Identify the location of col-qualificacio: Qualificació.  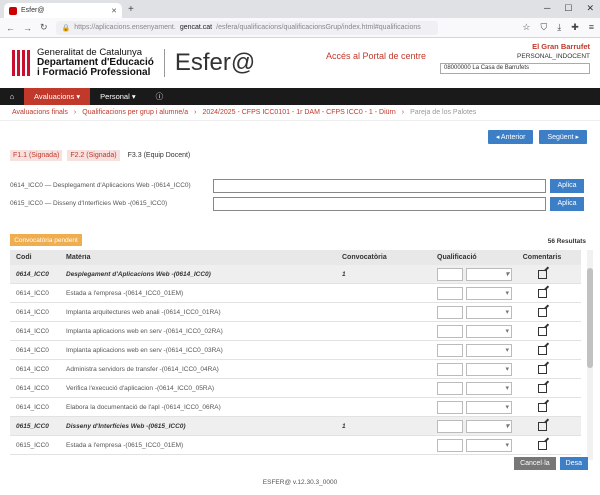
(457, 257).